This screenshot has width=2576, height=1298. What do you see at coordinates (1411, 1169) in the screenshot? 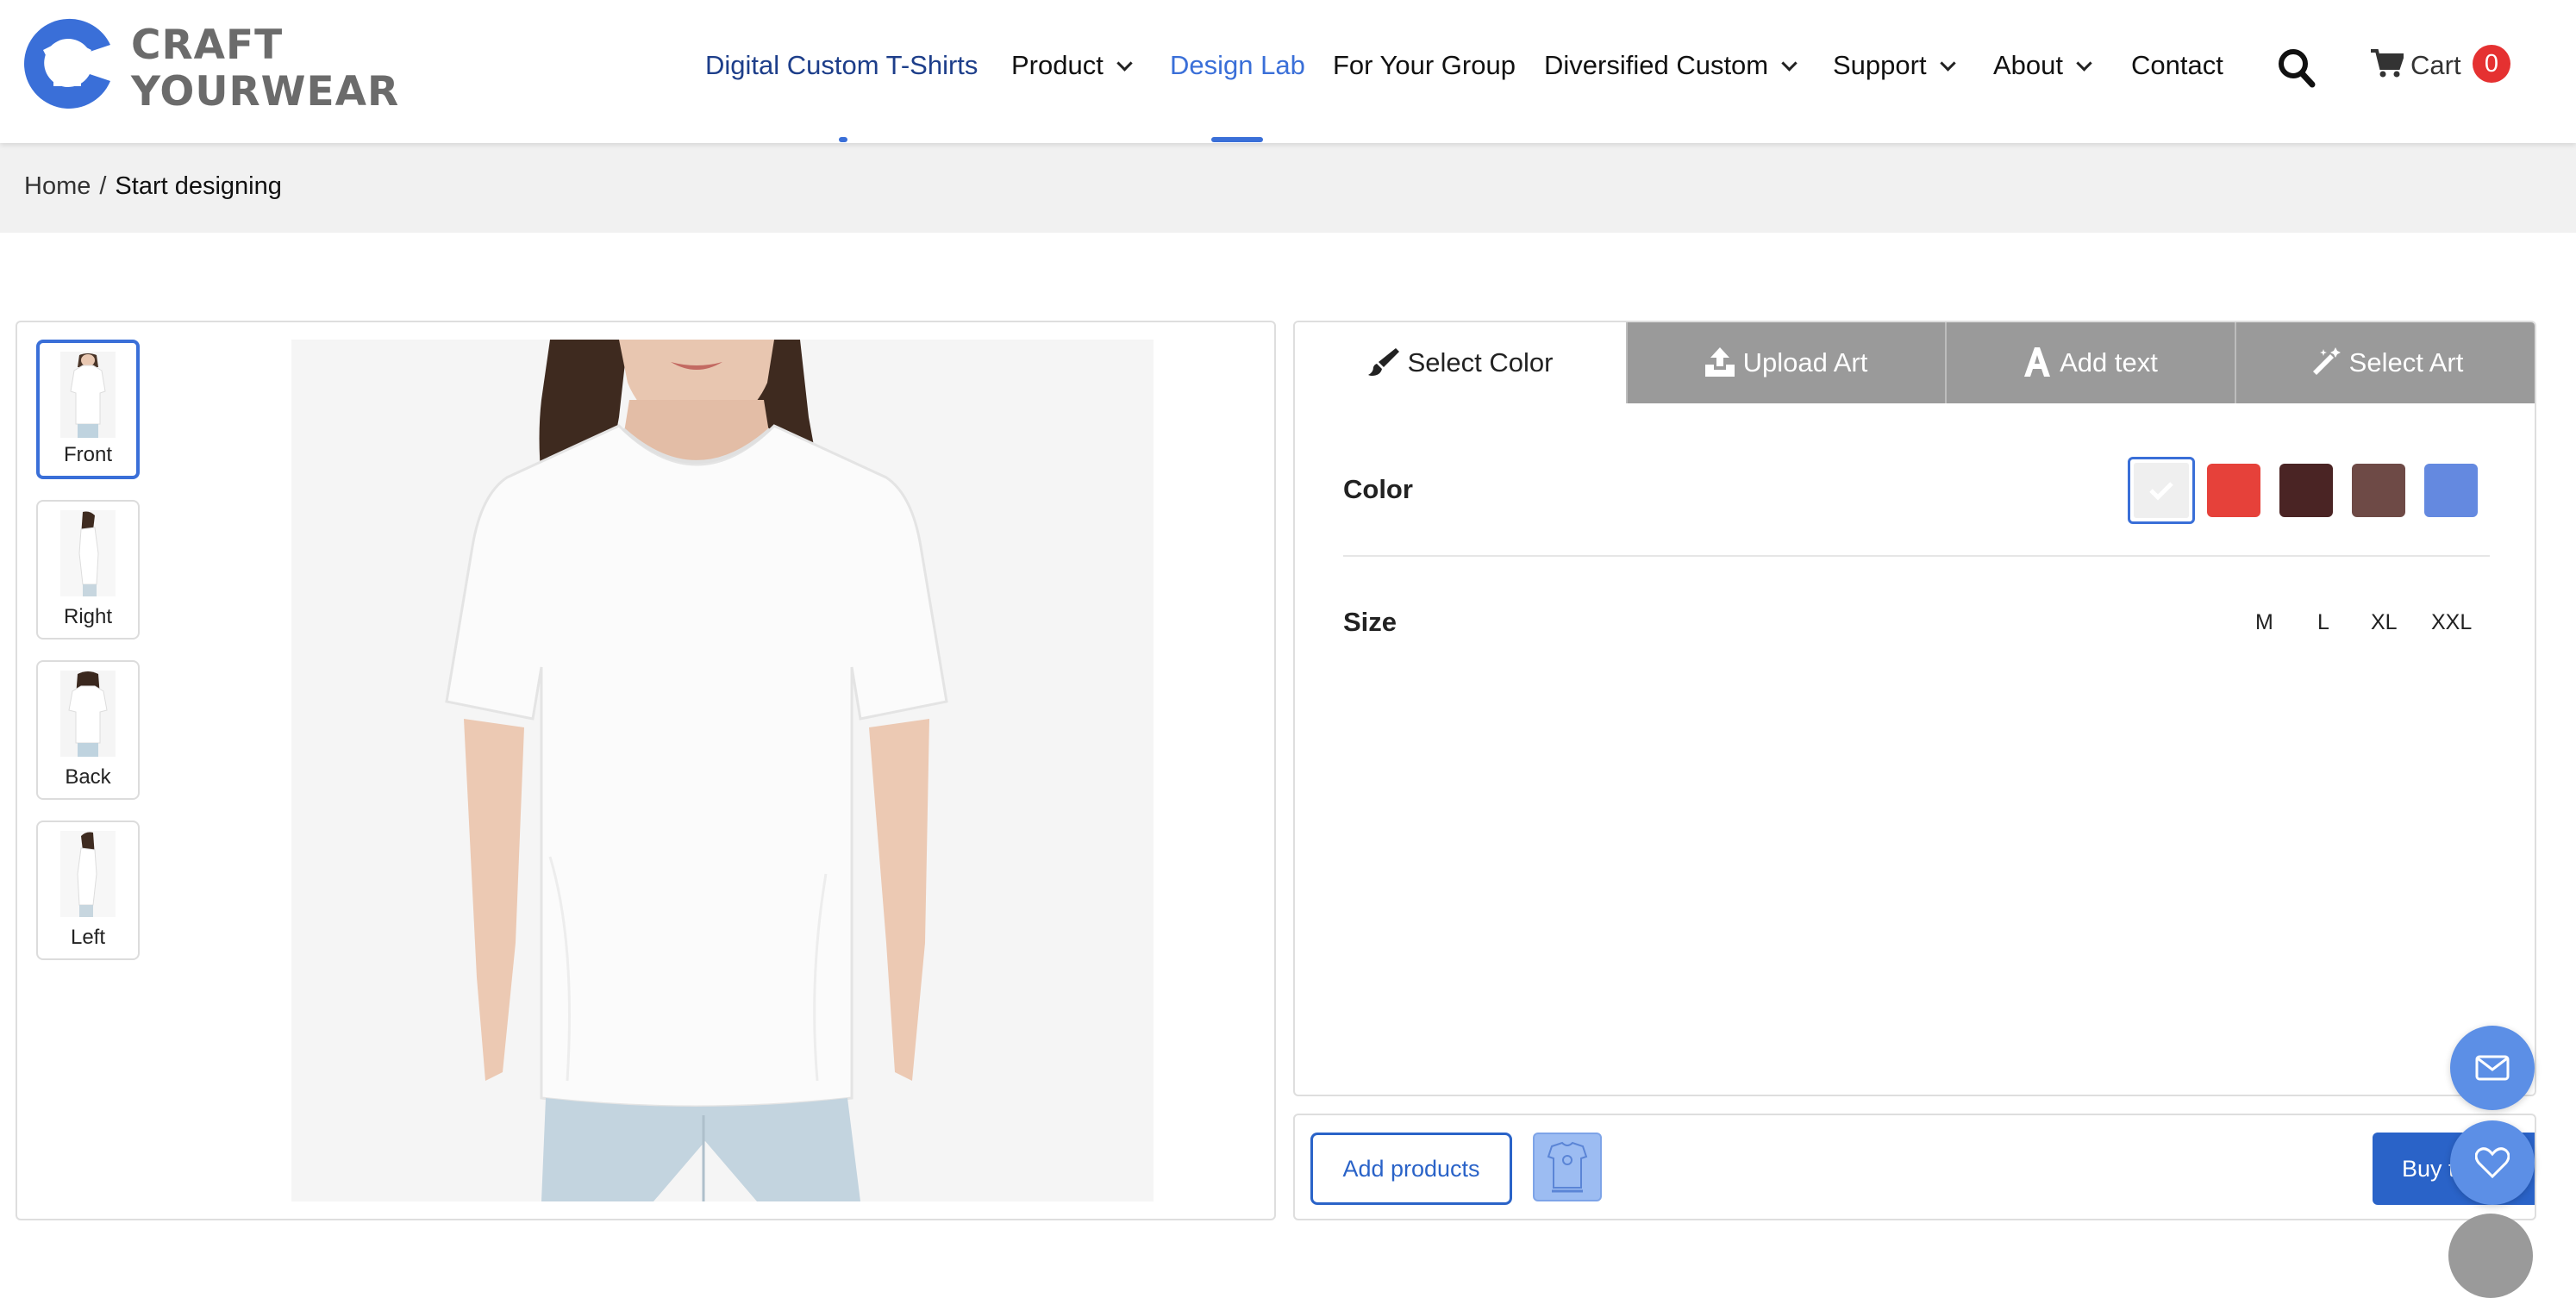
I see `add-products-button: Add products` at bounding box center [1411, 1169].